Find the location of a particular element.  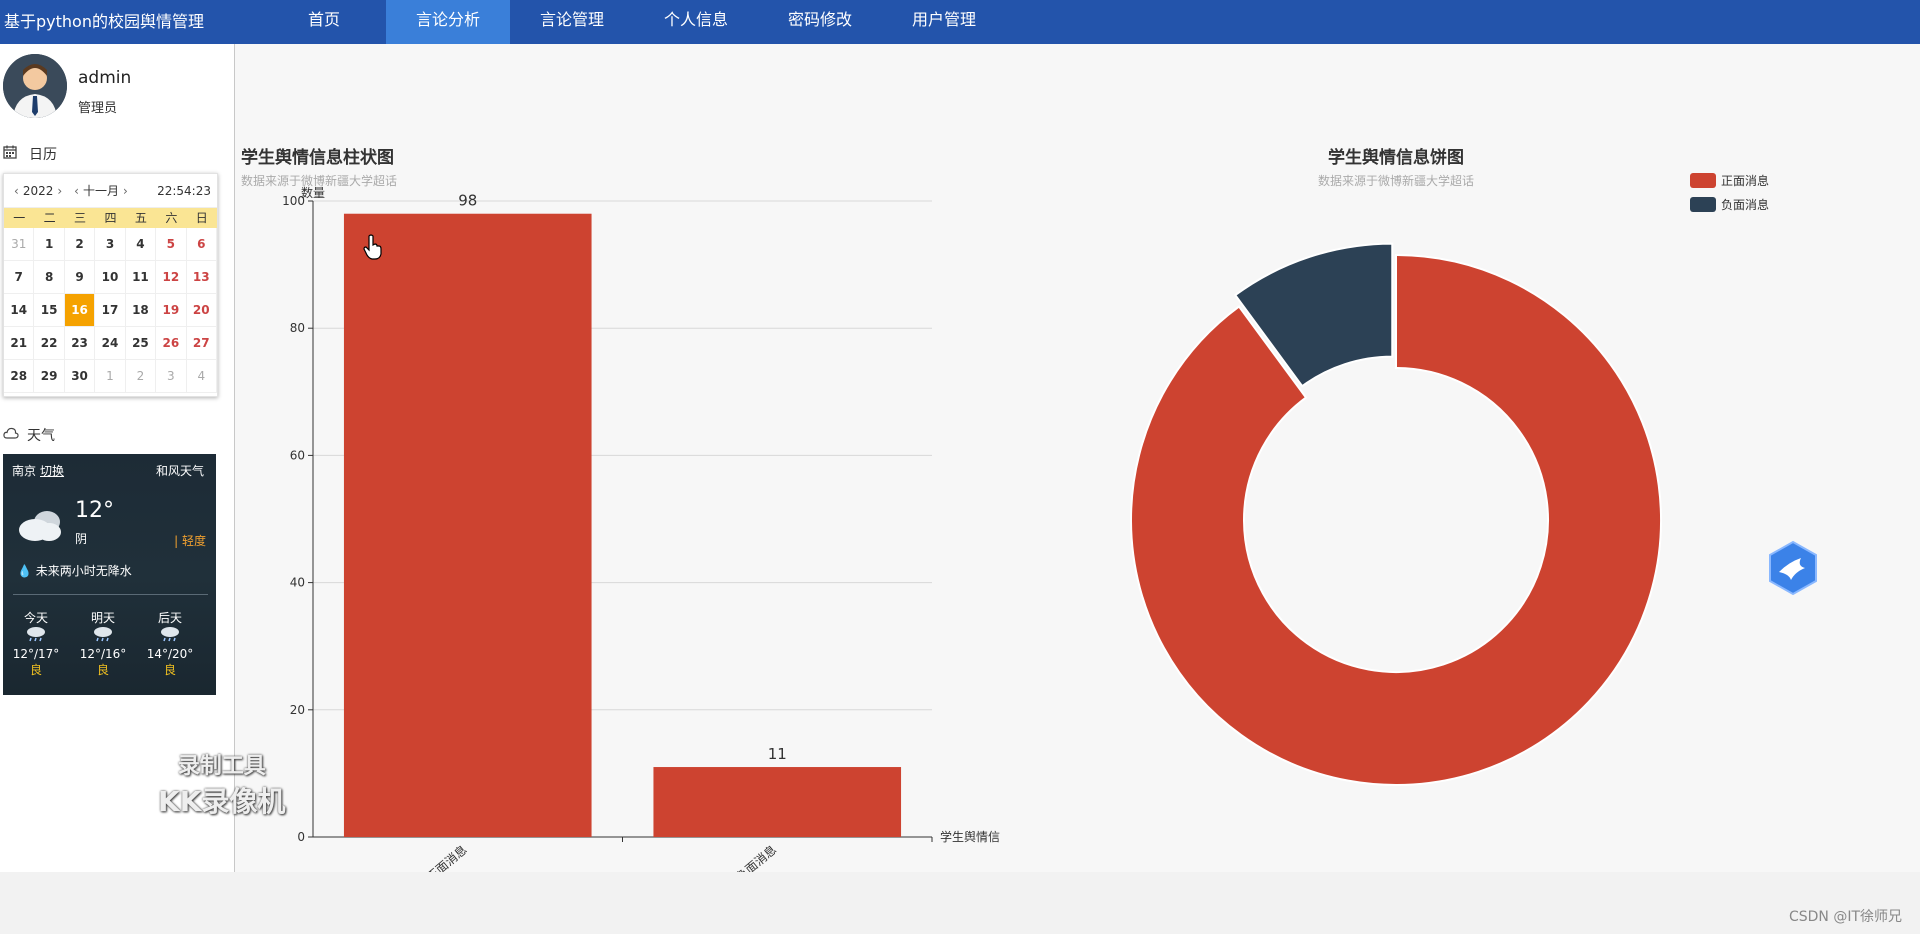

calendar-day: 14 is located at coordinates (19, 310).